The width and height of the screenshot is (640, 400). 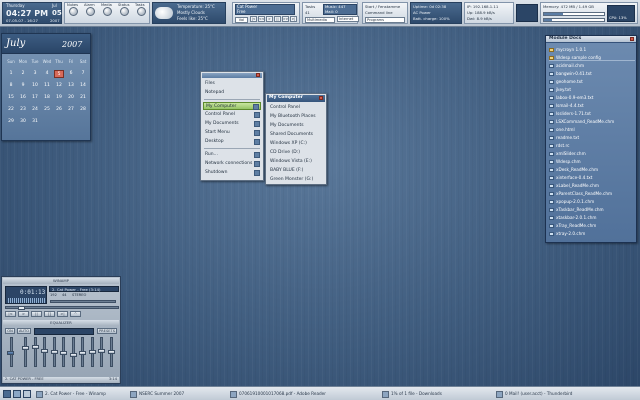 What do you see at coordinates (296, 180) in the screenshot?
I see `my-computer-item: Green Monster (G:)` at bounding box center [296, 180].